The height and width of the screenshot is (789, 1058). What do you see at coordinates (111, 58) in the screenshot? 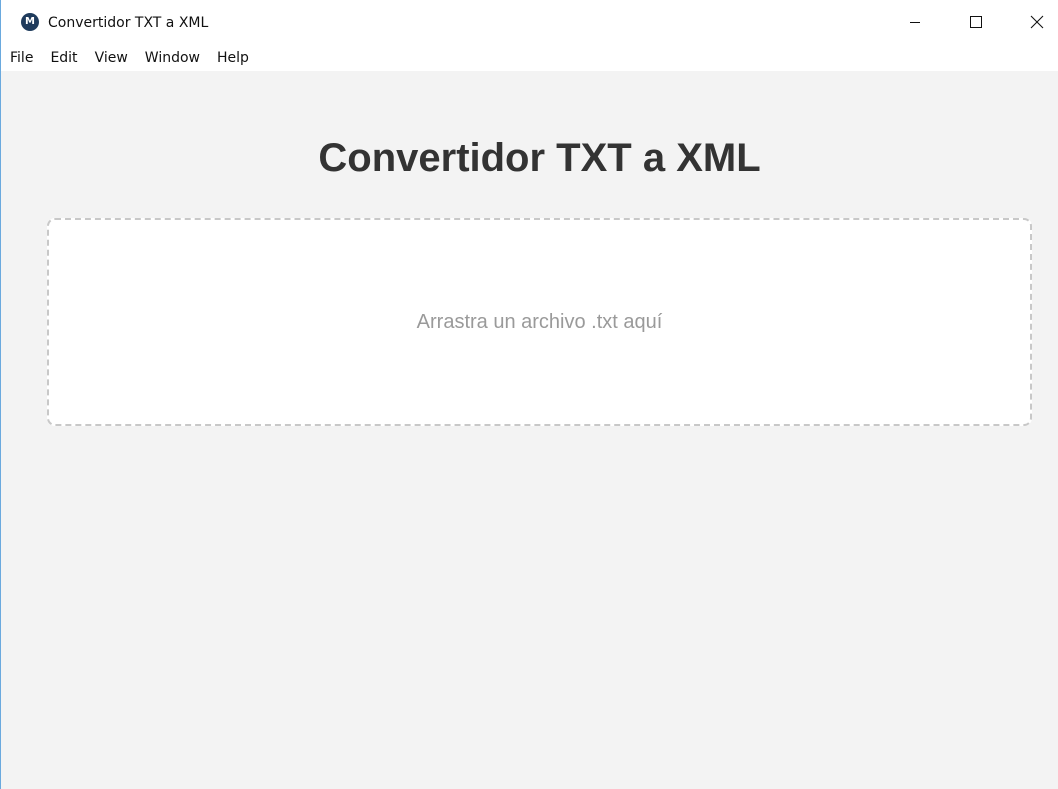
I see `menu-view: View` at bounding box center [111, 58].